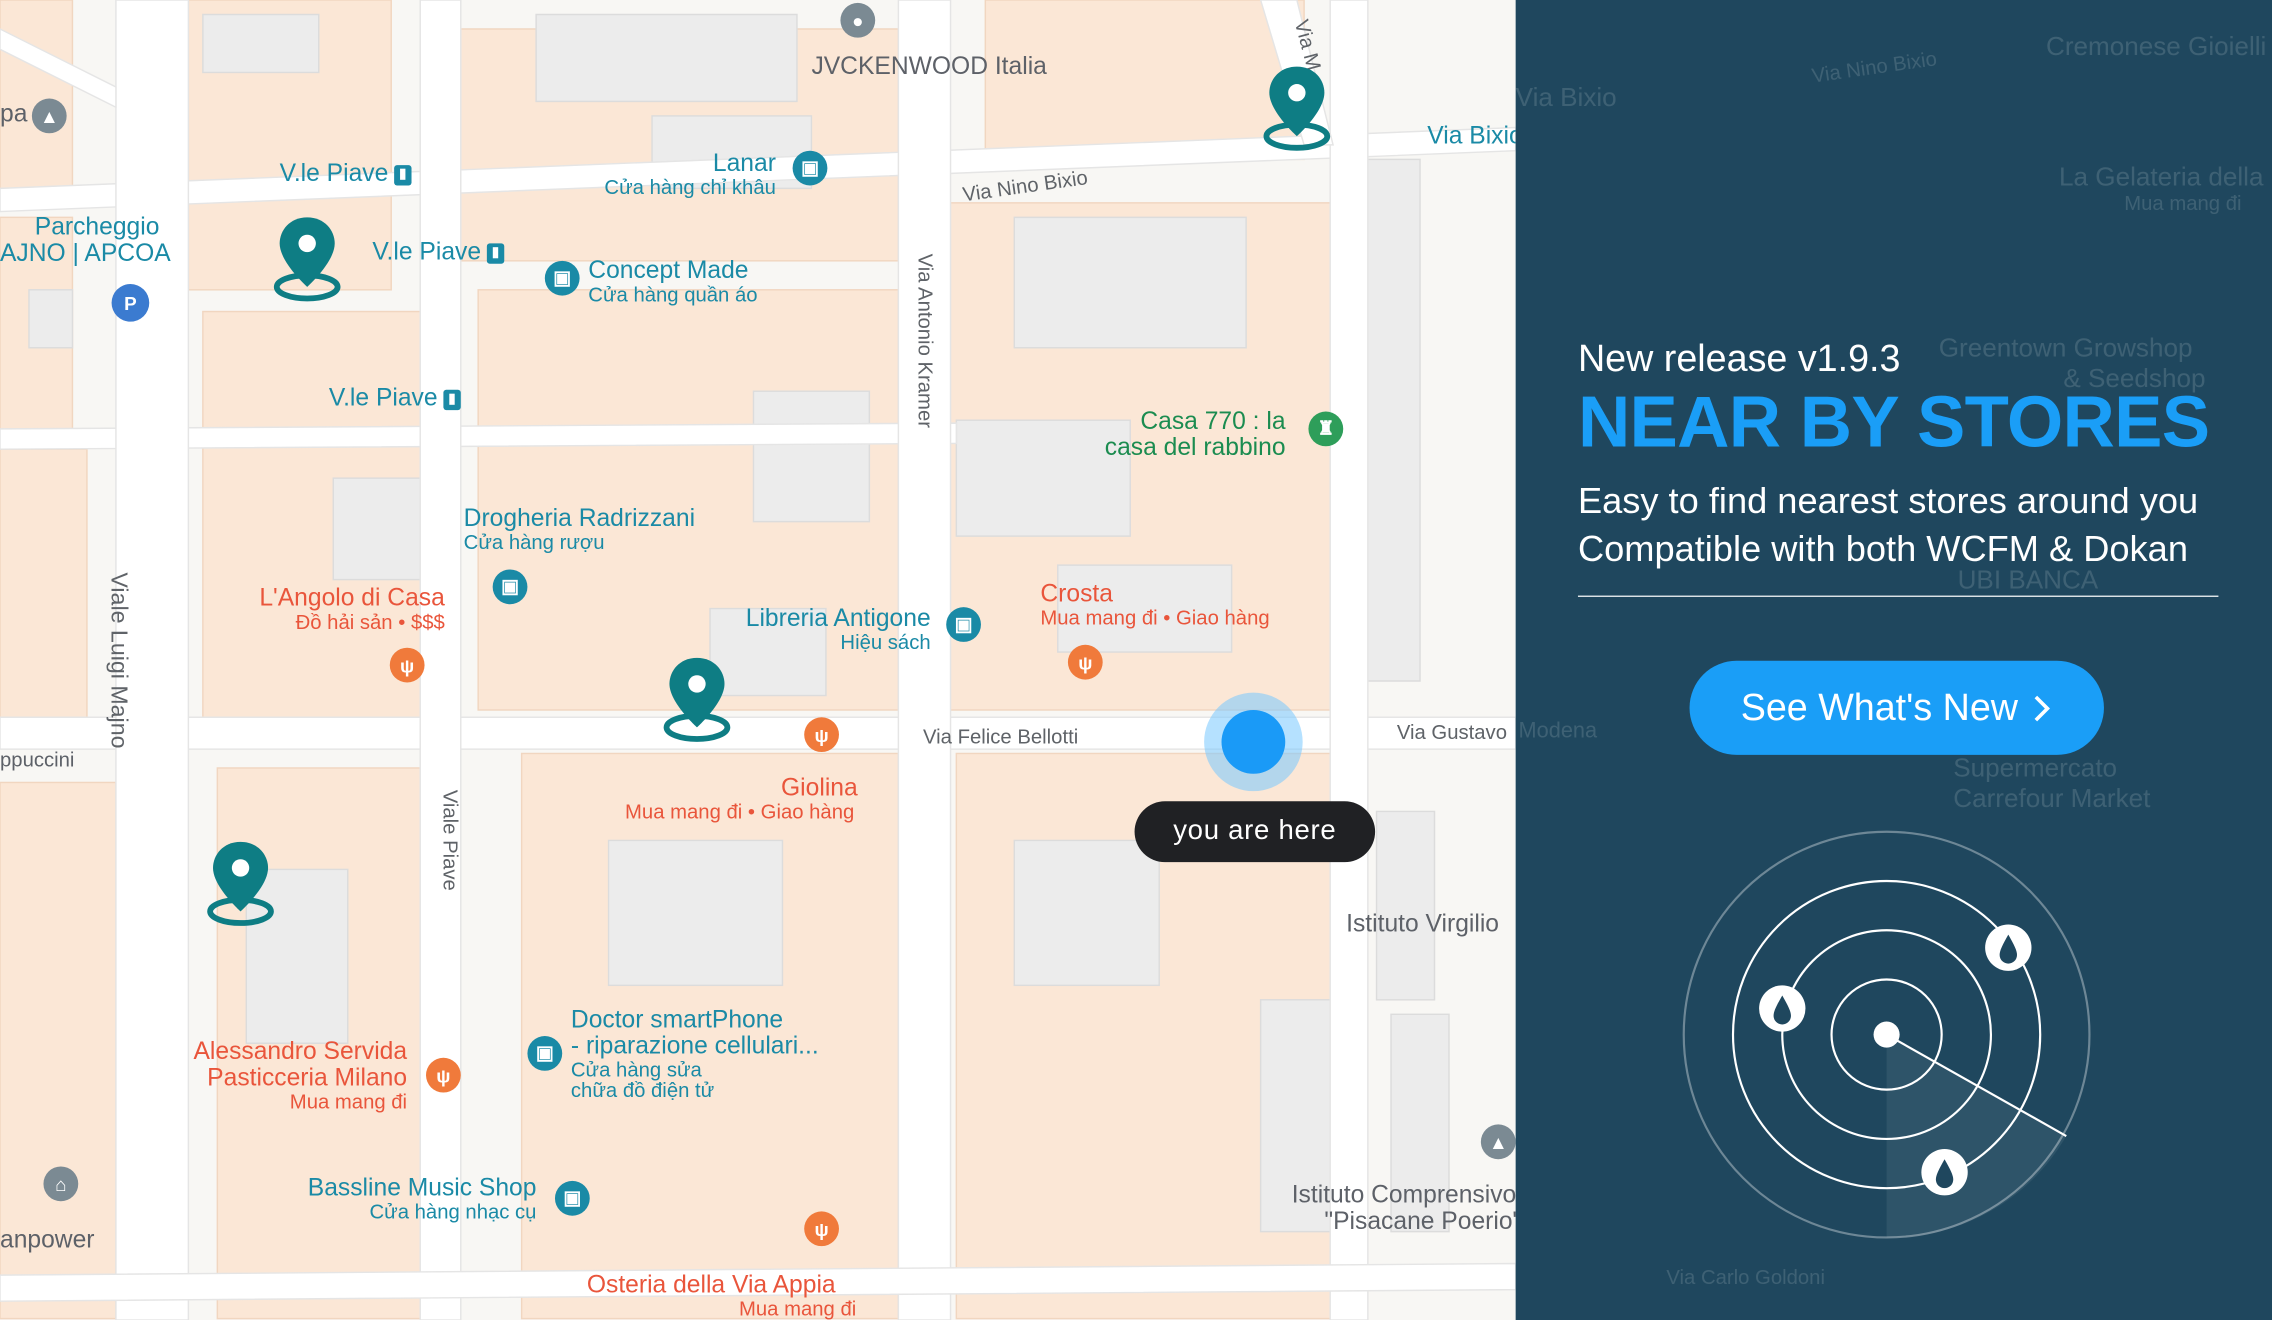 The image size is (2272, 1320). What do you see at coordinates (1471, 136) in the screenshot?
I see `transit-label-bixio: Via Bixio▮` at bounding box center [1471, 136].